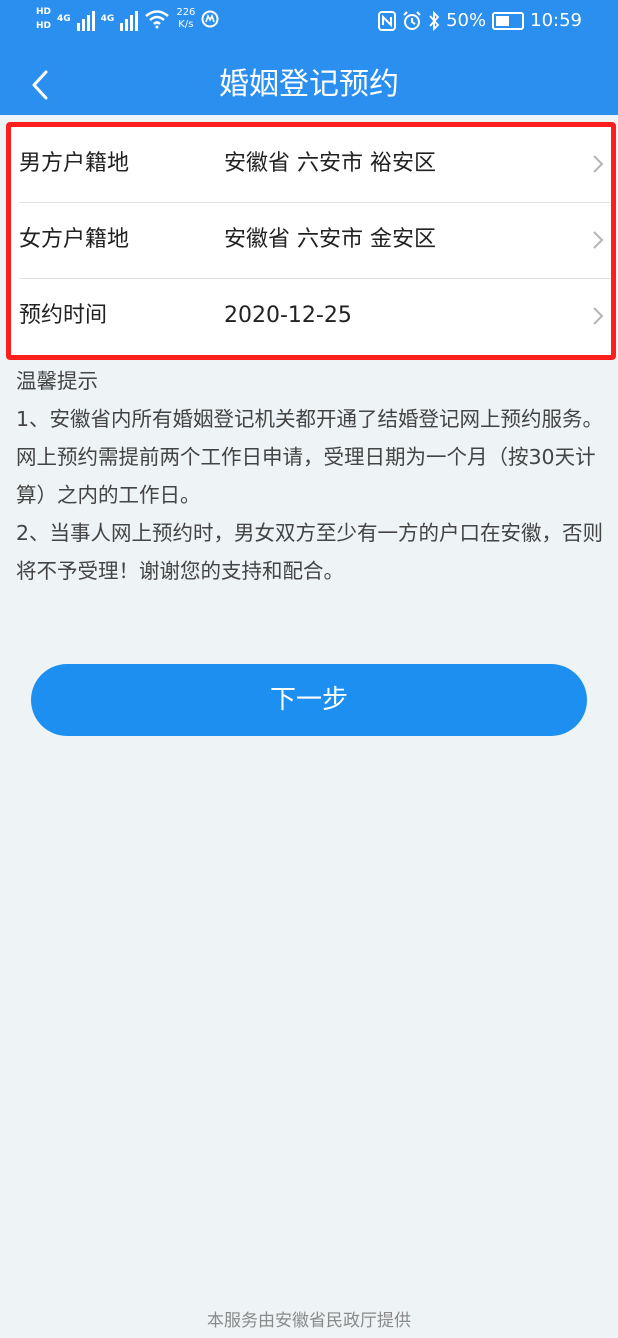  Describe the element at coordinates (288, 315) in the screenshot. I see `row-value: 2020-12-25` at that location.